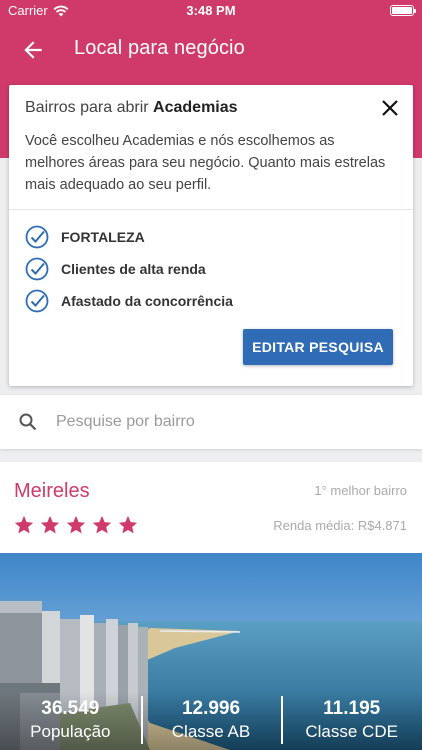 This screenshot has width=422, height=750. What do you see at coordinates (89, 107) in the screenshot?
I see `card-heading-prefix: Bairros para abrir` at bounding box center [89, 107].